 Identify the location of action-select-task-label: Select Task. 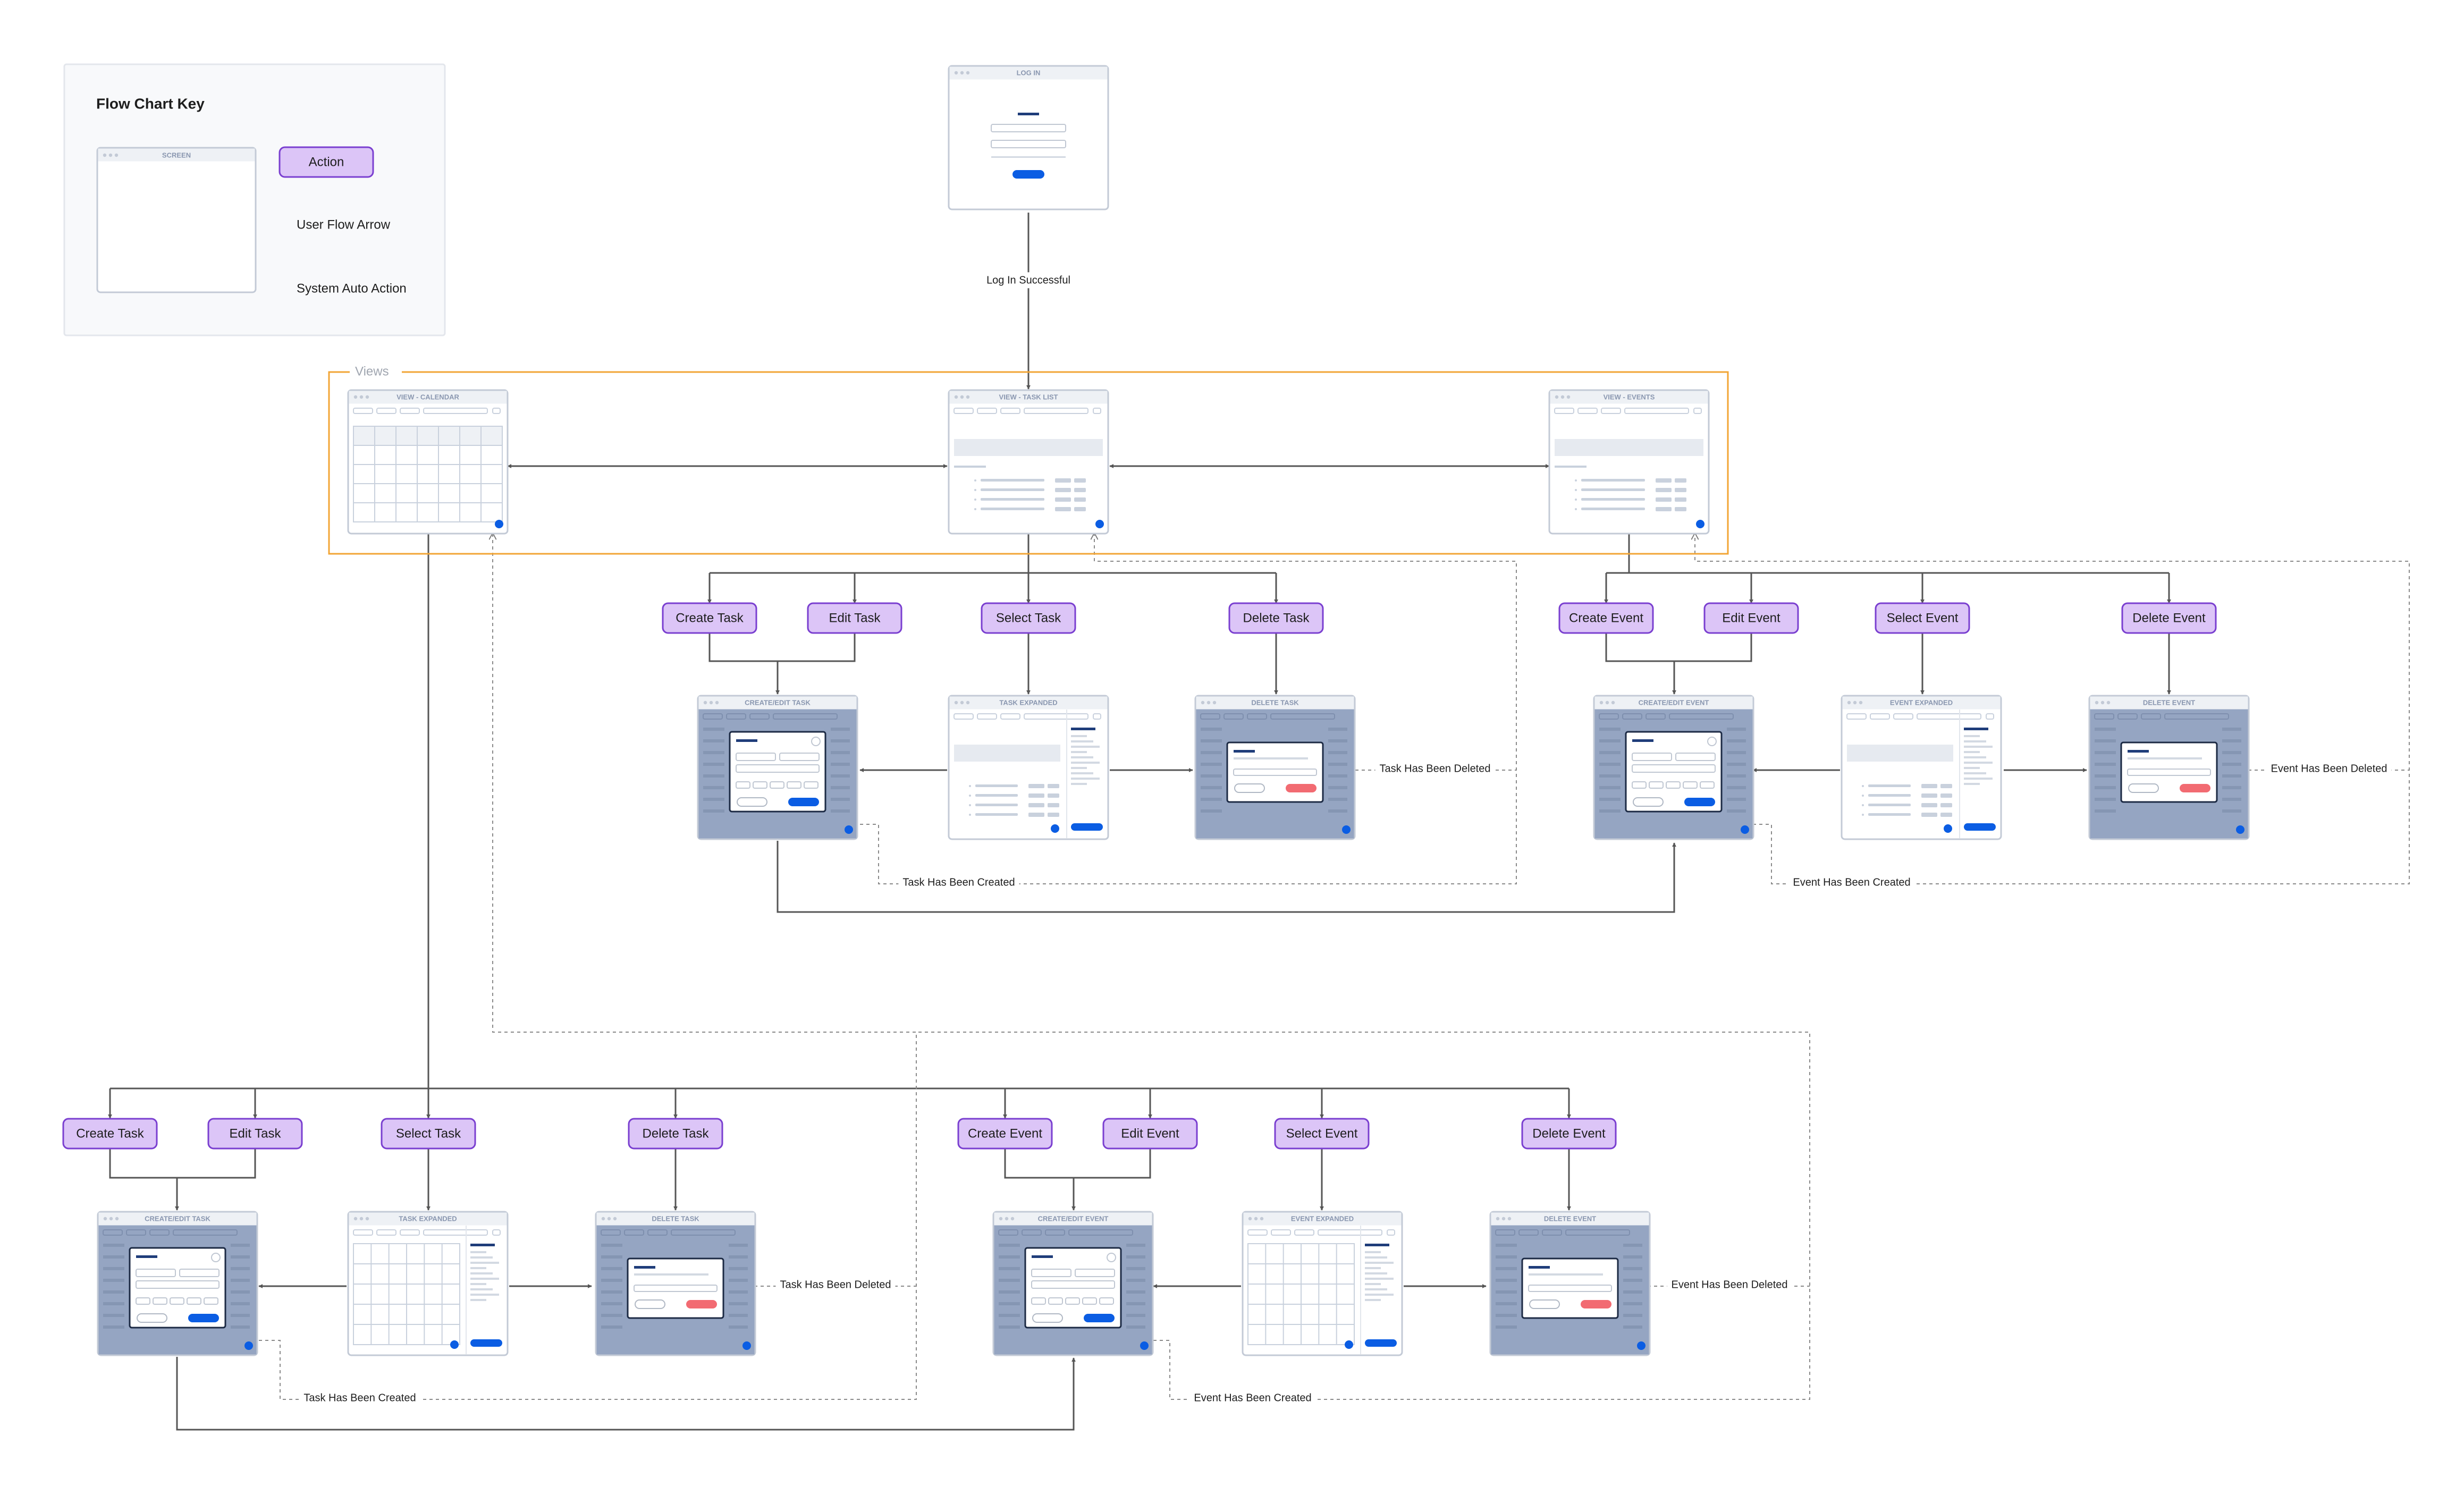
(1029, 618).